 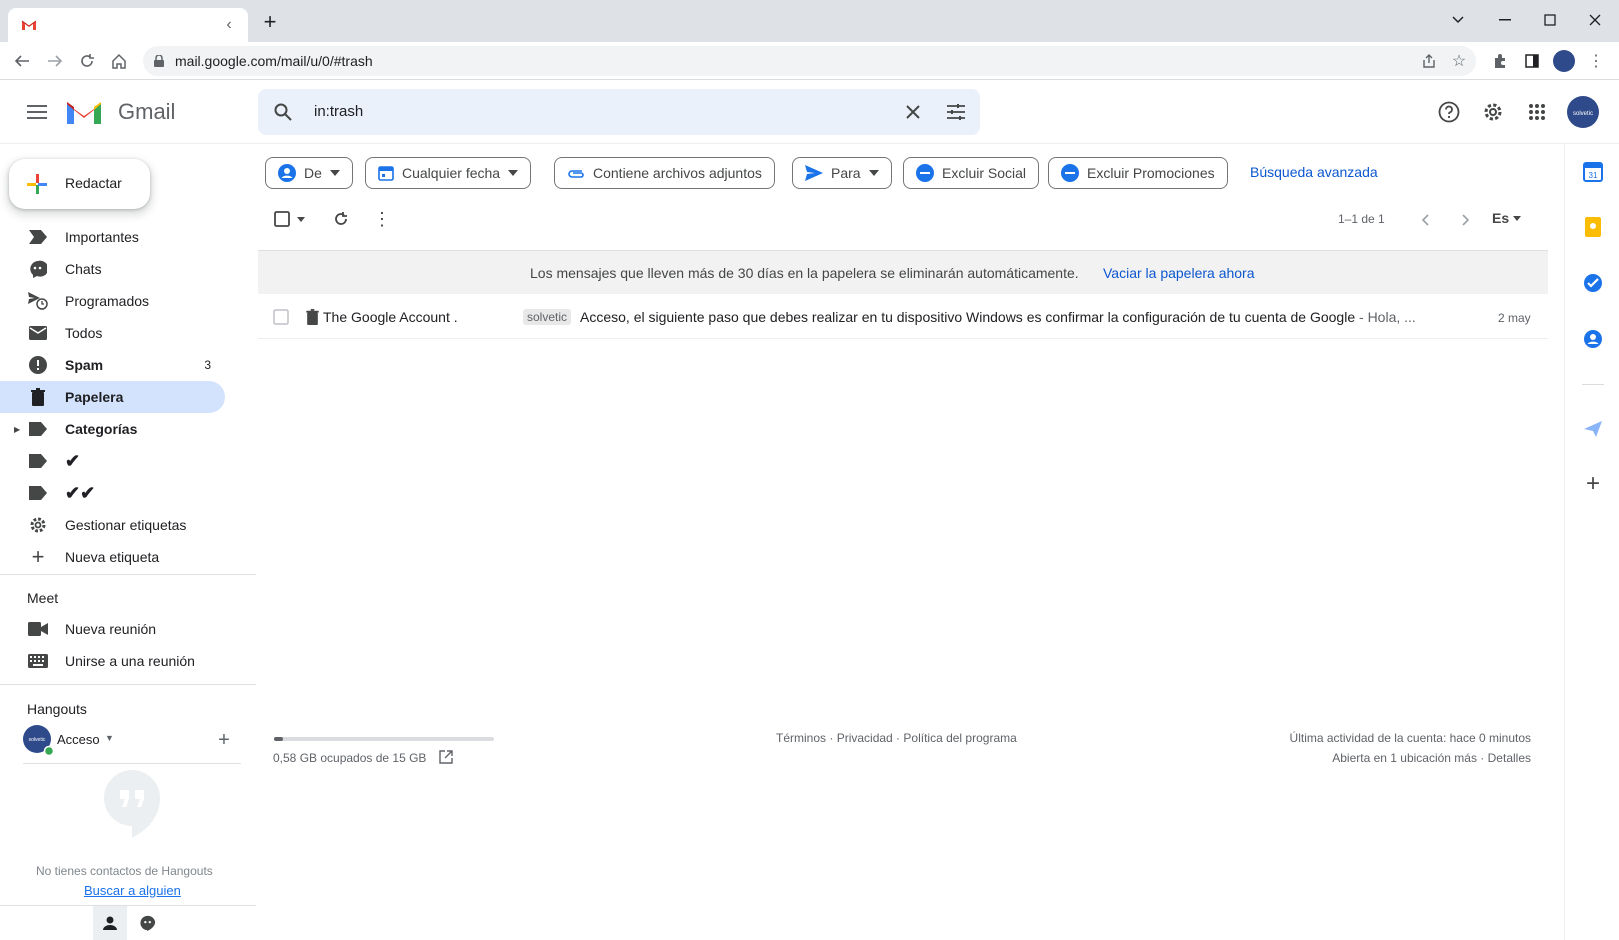 I want to click on search-bar: in:trash, so click(x=619, y=112).